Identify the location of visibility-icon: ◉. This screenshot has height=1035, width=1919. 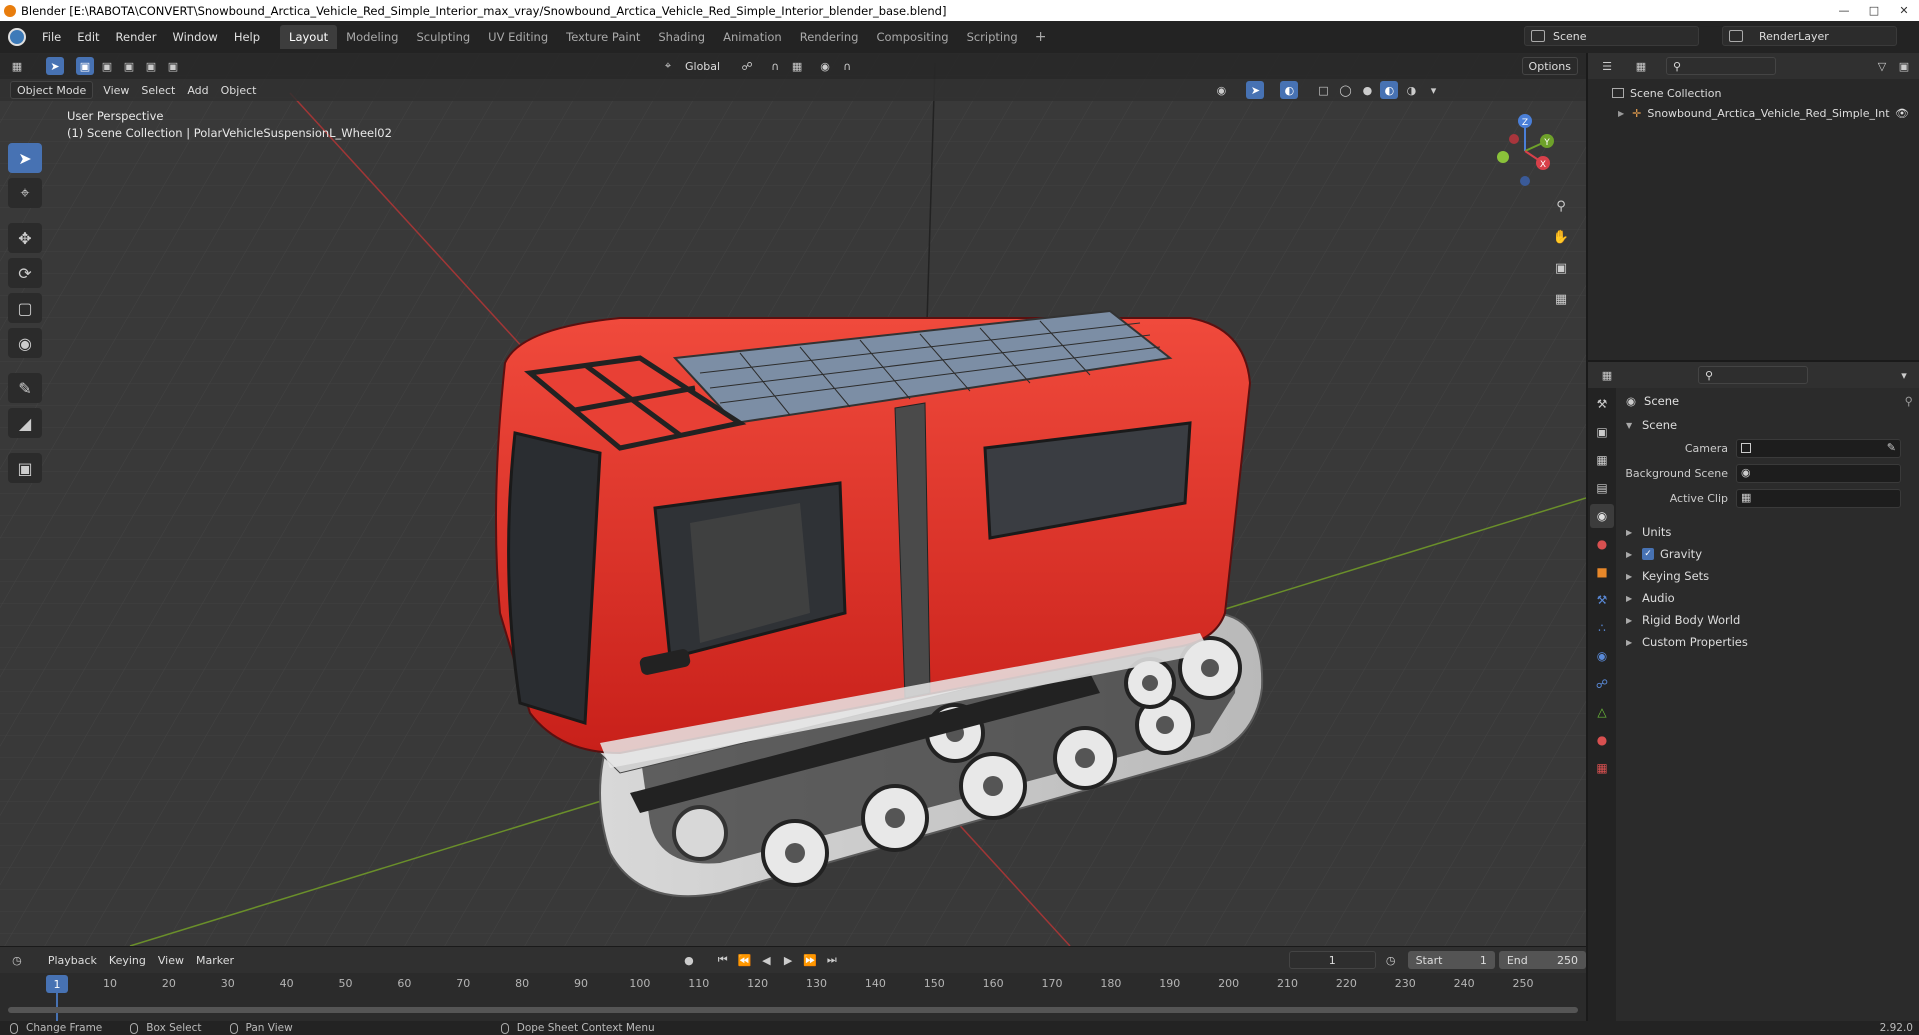
(1221, 90).